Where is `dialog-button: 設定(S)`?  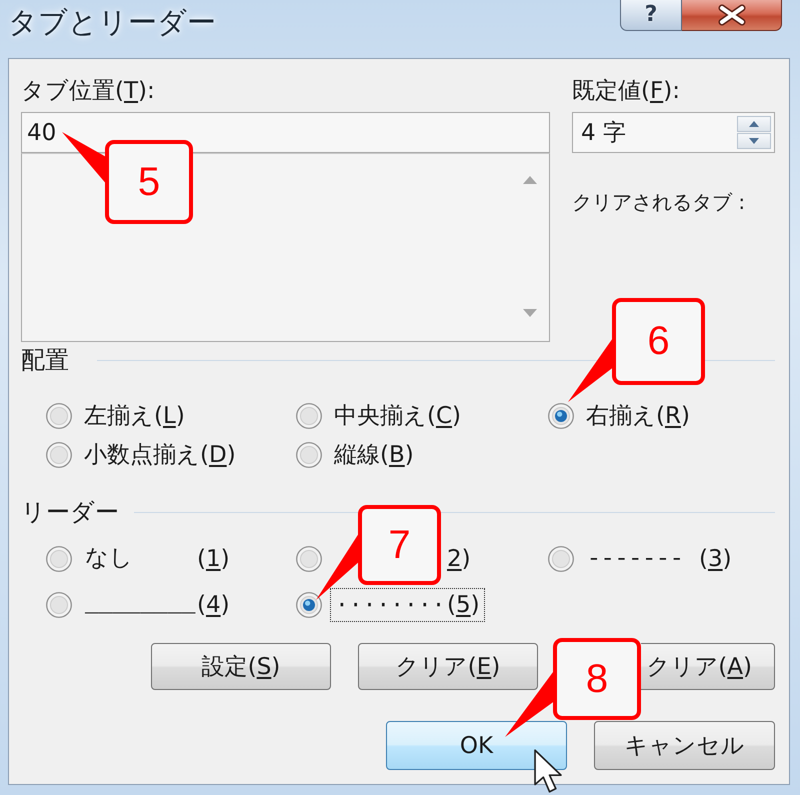 dialog-button: 設定(S) is located at coordinates (241, 666).